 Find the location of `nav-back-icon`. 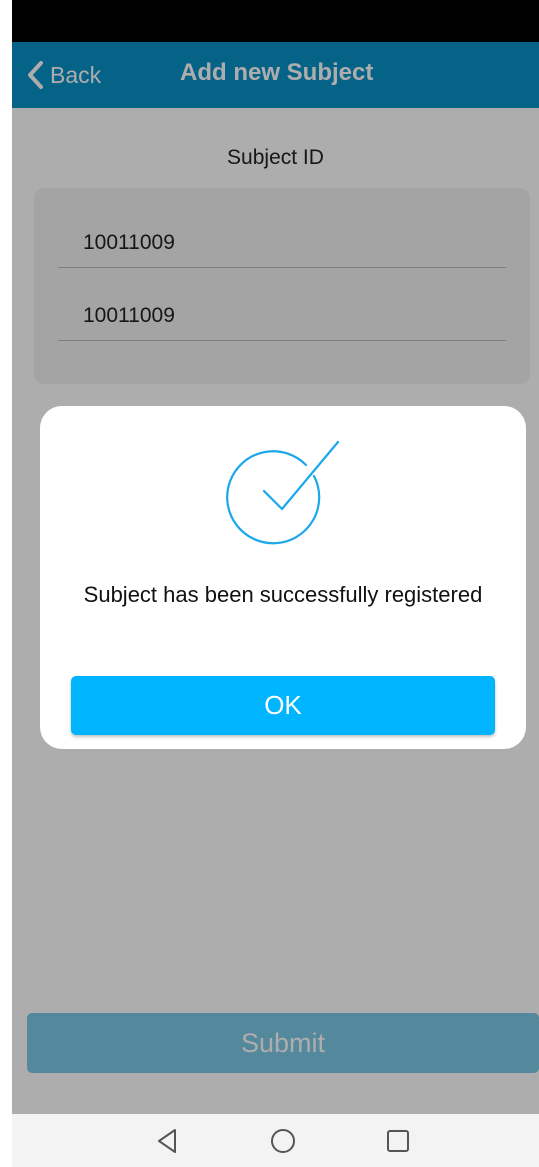

nav-back-icon is located at coordinates (168, 1141).